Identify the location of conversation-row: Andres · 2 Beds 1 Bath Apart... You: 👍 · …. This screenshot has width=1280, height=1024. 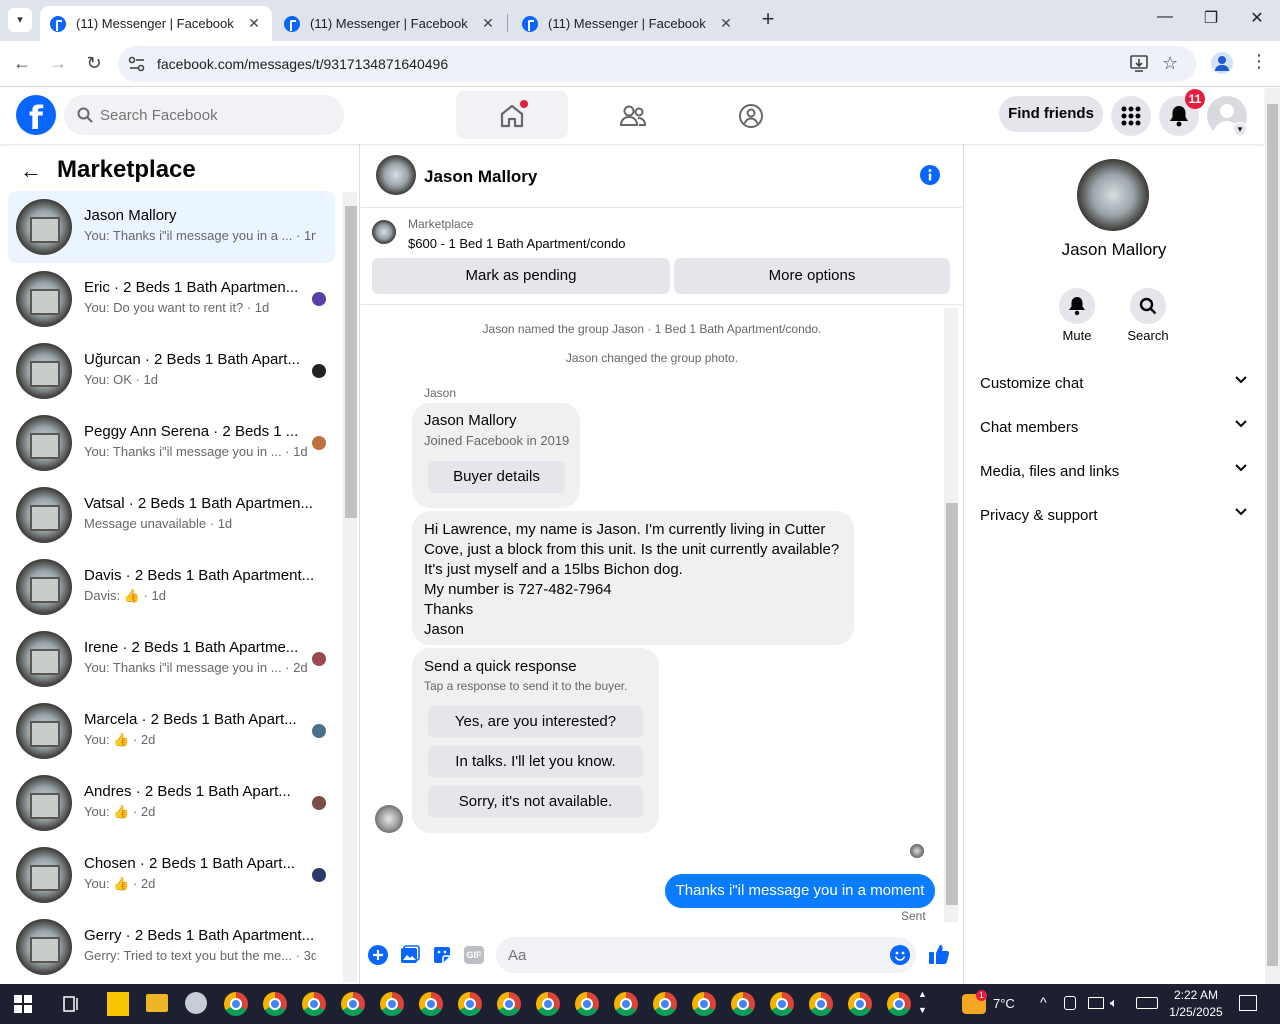
(171, 803).